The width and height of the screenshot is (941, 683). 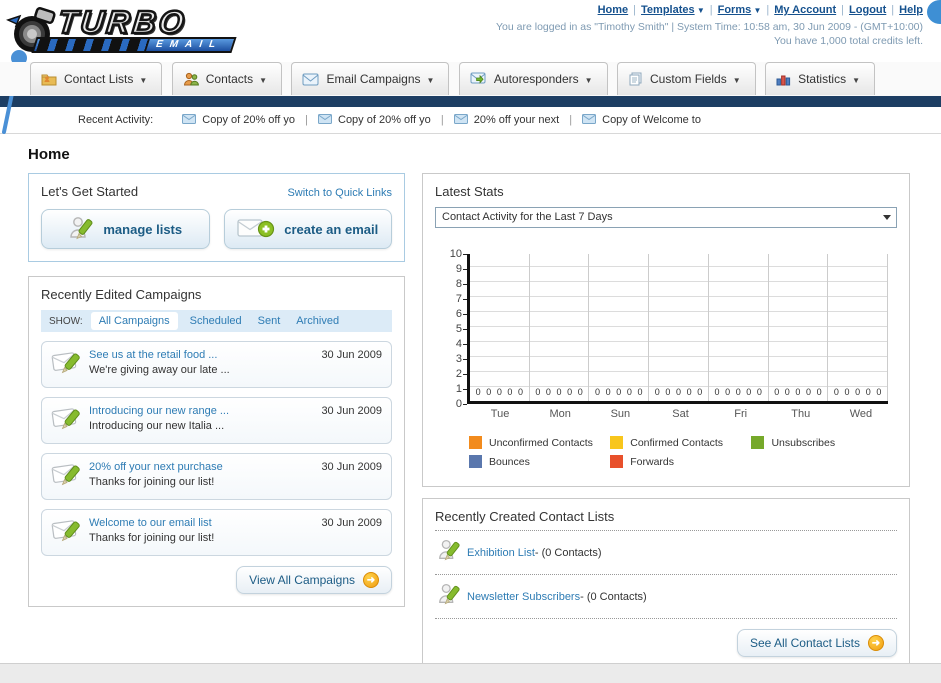 I want to click on arrow-right-icon: ➜, so click(x=371, y=580).